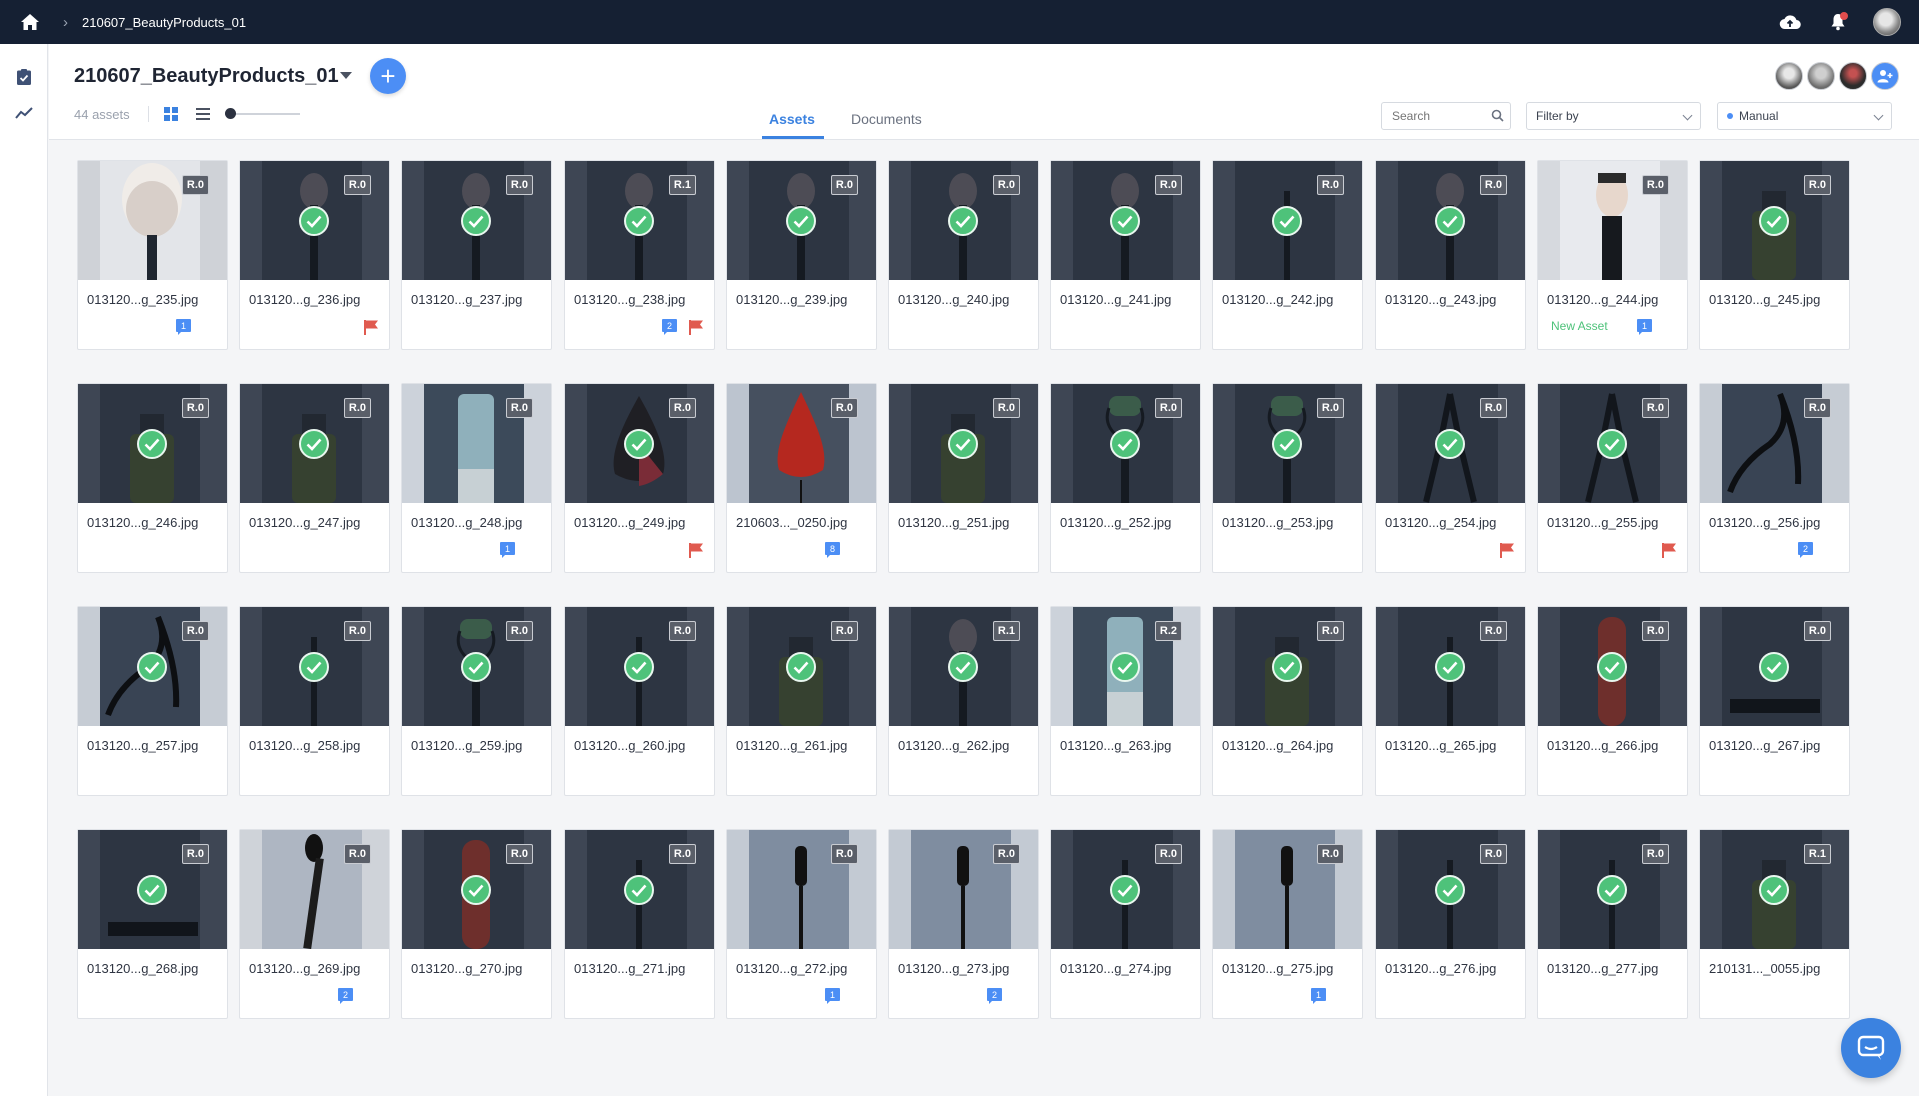 The image size is (1919, 1096). I want to click on asset-filename: 013120...g_256.jpg, so click(1764, 522).